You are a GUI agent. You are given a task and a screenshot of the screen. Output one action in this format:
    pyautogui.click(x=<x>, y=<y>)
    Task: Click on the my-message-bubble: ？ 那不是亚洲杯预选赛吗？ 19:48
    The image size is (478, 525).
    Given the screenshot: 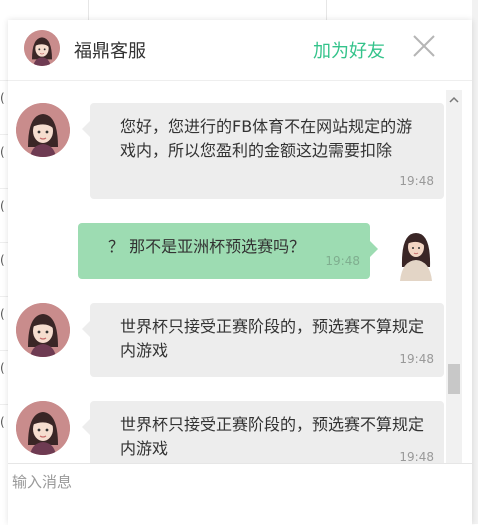 What is the action you would take?
    pyautogui.click(x=228, y=251)
    